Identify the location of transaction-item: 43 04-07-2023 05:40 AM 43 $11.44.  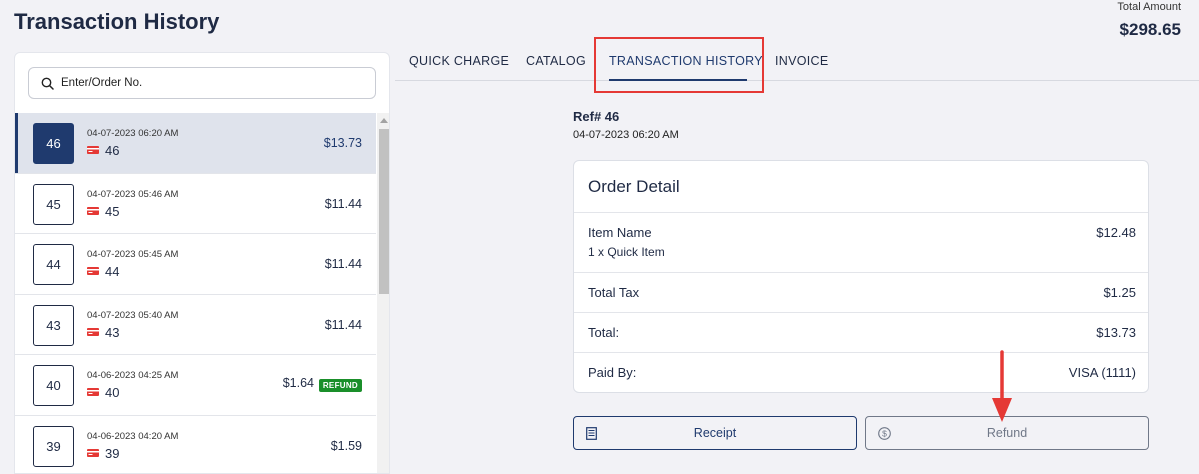
(195, 324).